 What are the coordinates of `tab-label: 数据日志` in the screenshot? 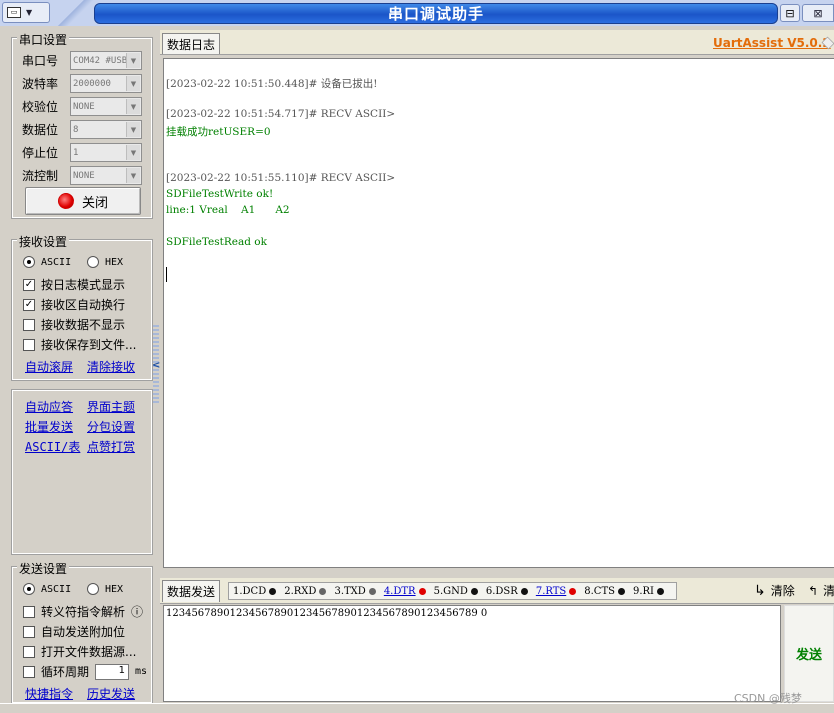 It's located at (191, 44).